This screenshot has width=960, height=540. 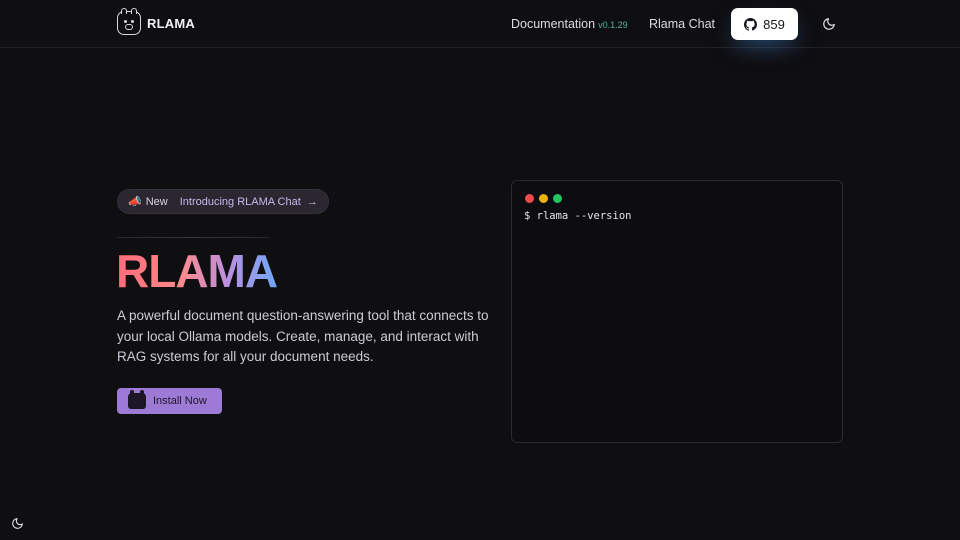 I want to click on megaphone-icon: 📣, so click(x=135, y=202).